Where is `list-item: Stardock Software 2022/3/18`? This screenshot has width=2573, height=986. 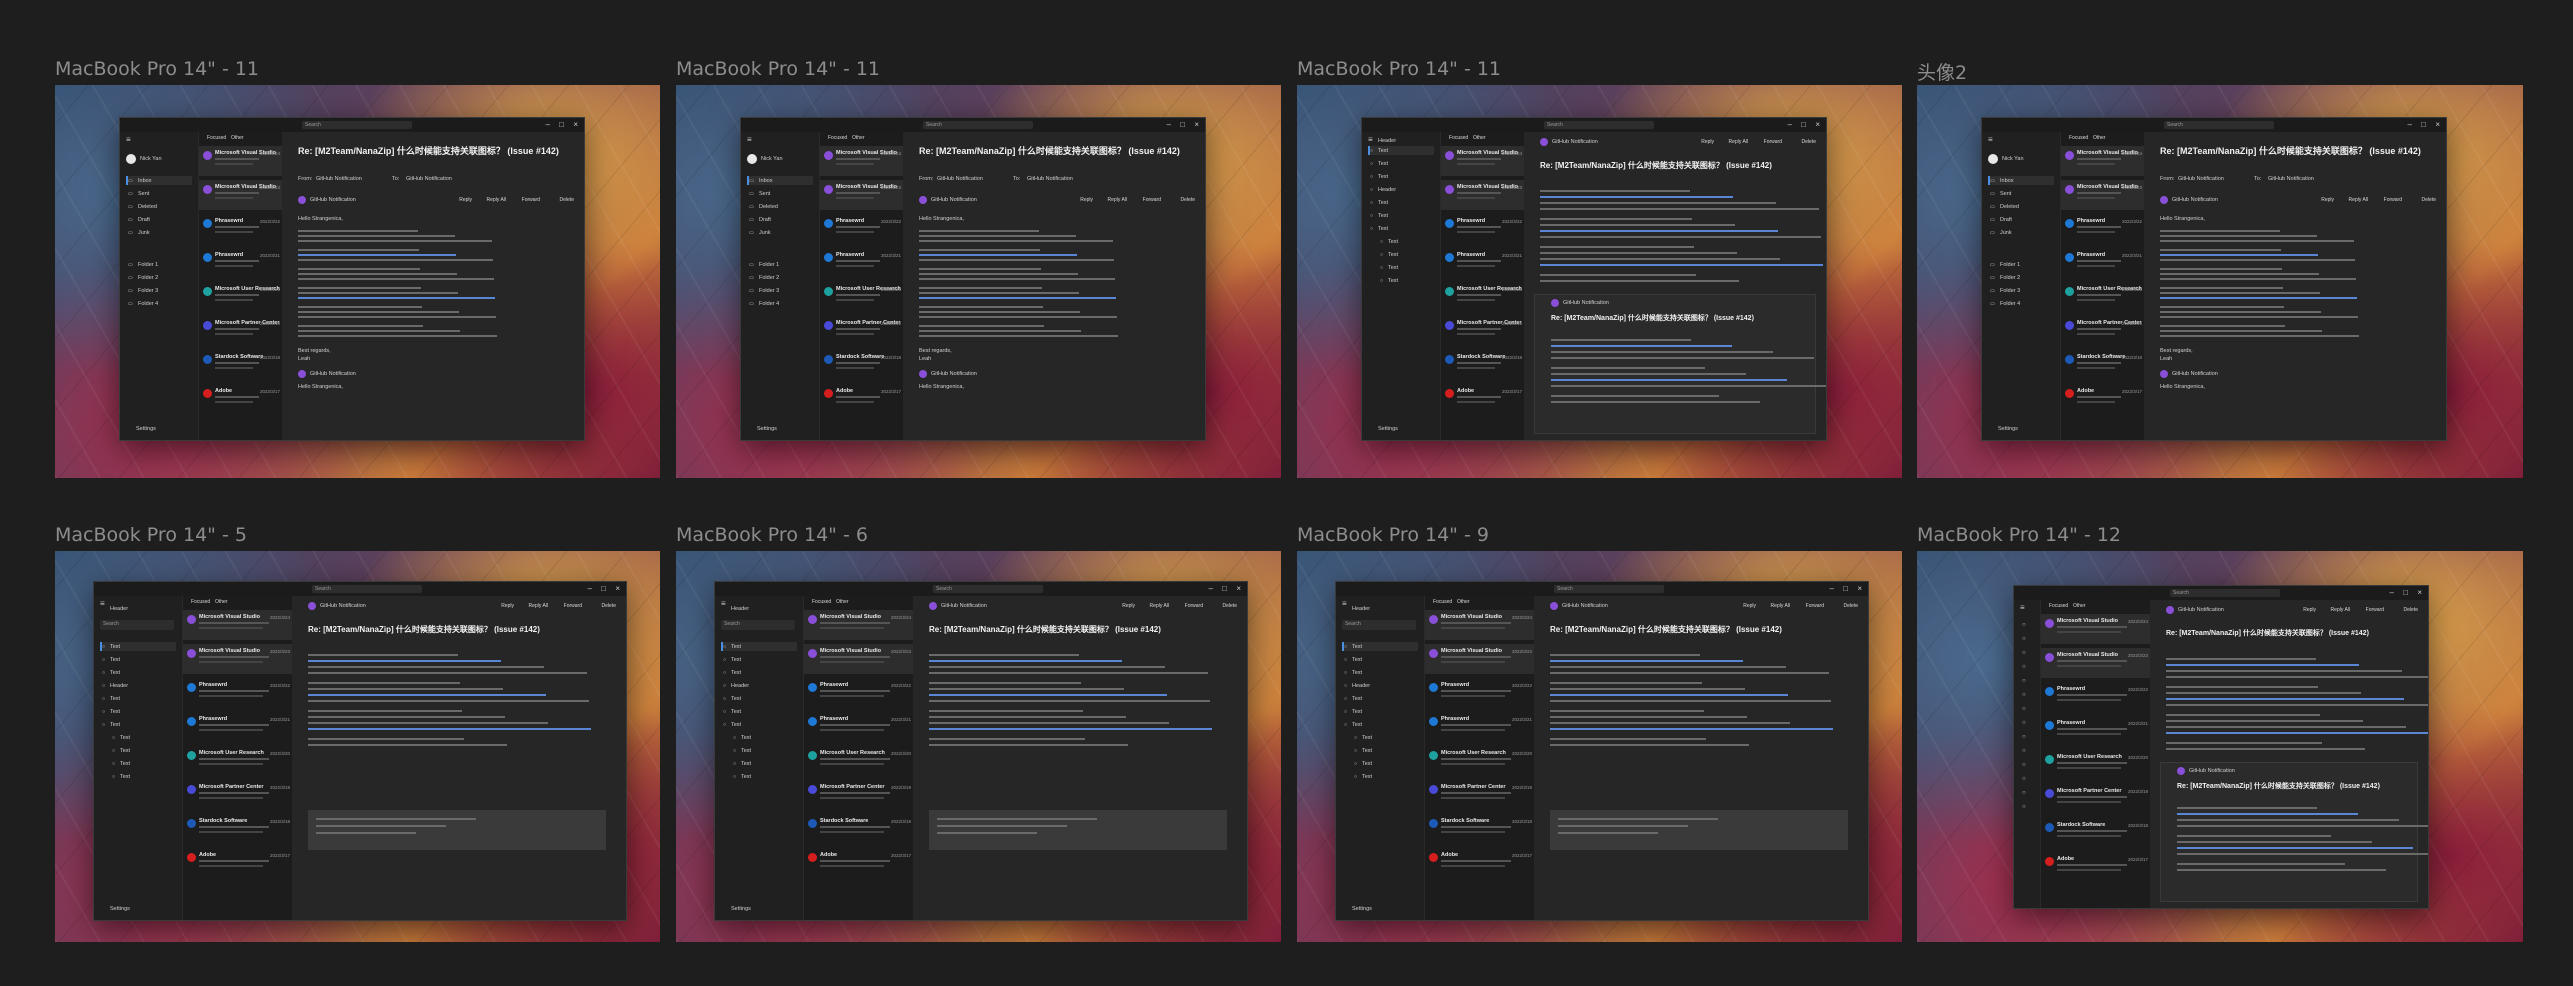 list-item: Stardock Software 2022/3/18 is located at coordinates (859, 829).